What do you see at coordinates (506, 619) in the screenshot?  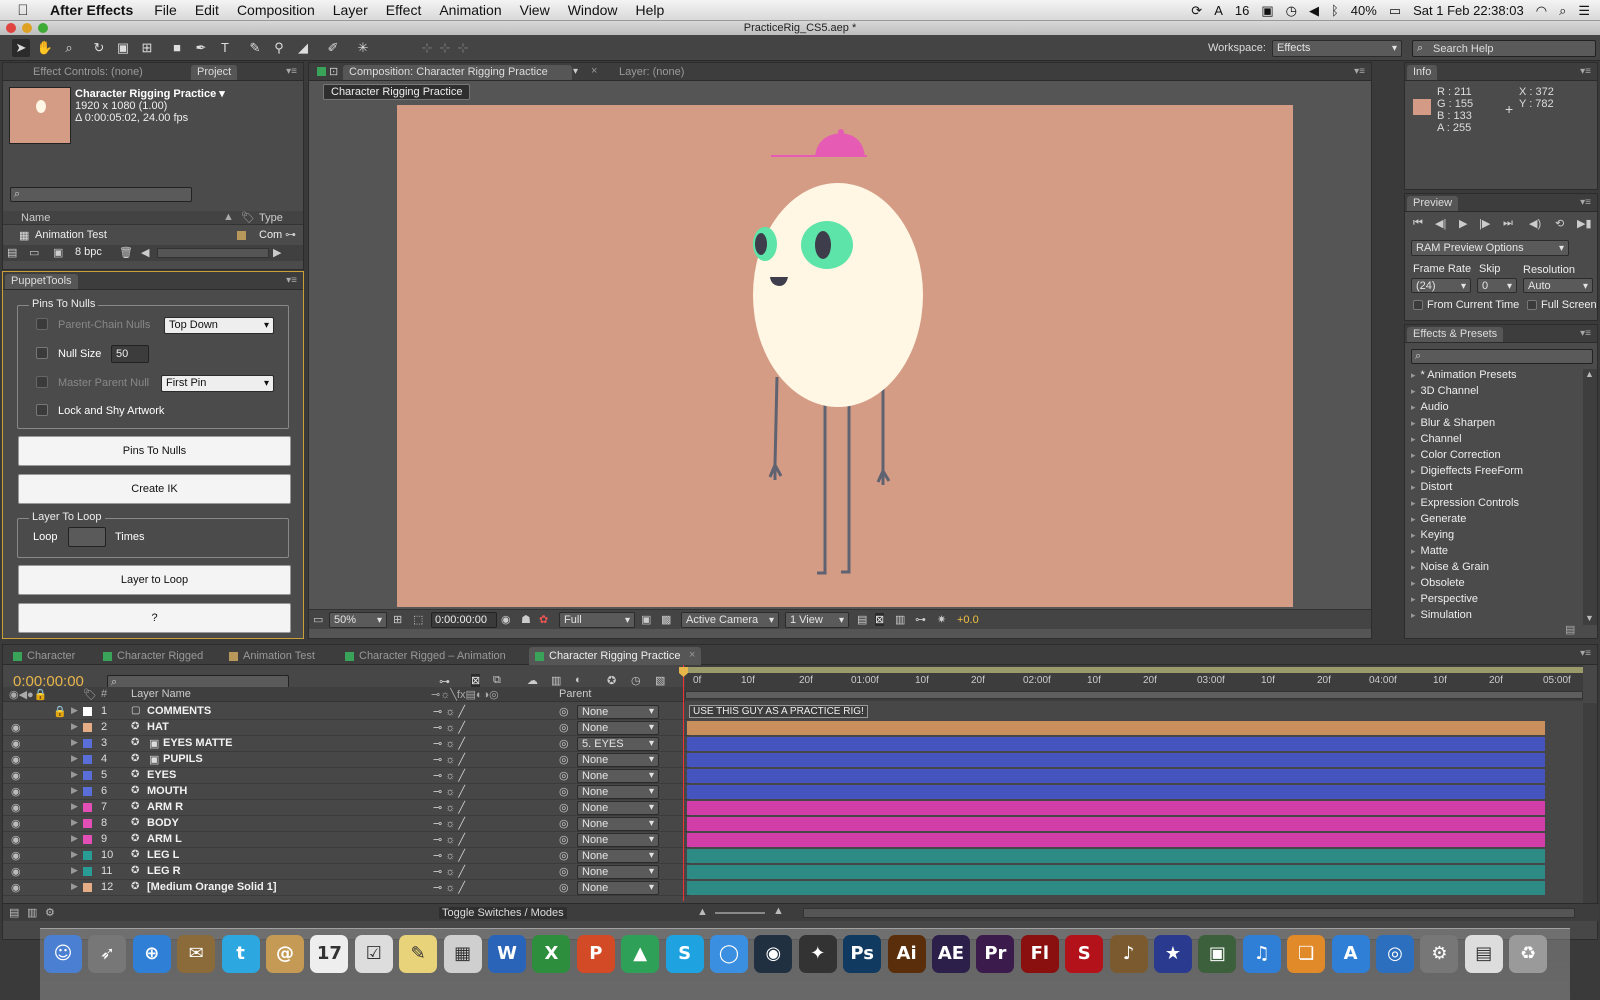 I see `snapshot-icon: ◉` at bounding box center [506, 619].